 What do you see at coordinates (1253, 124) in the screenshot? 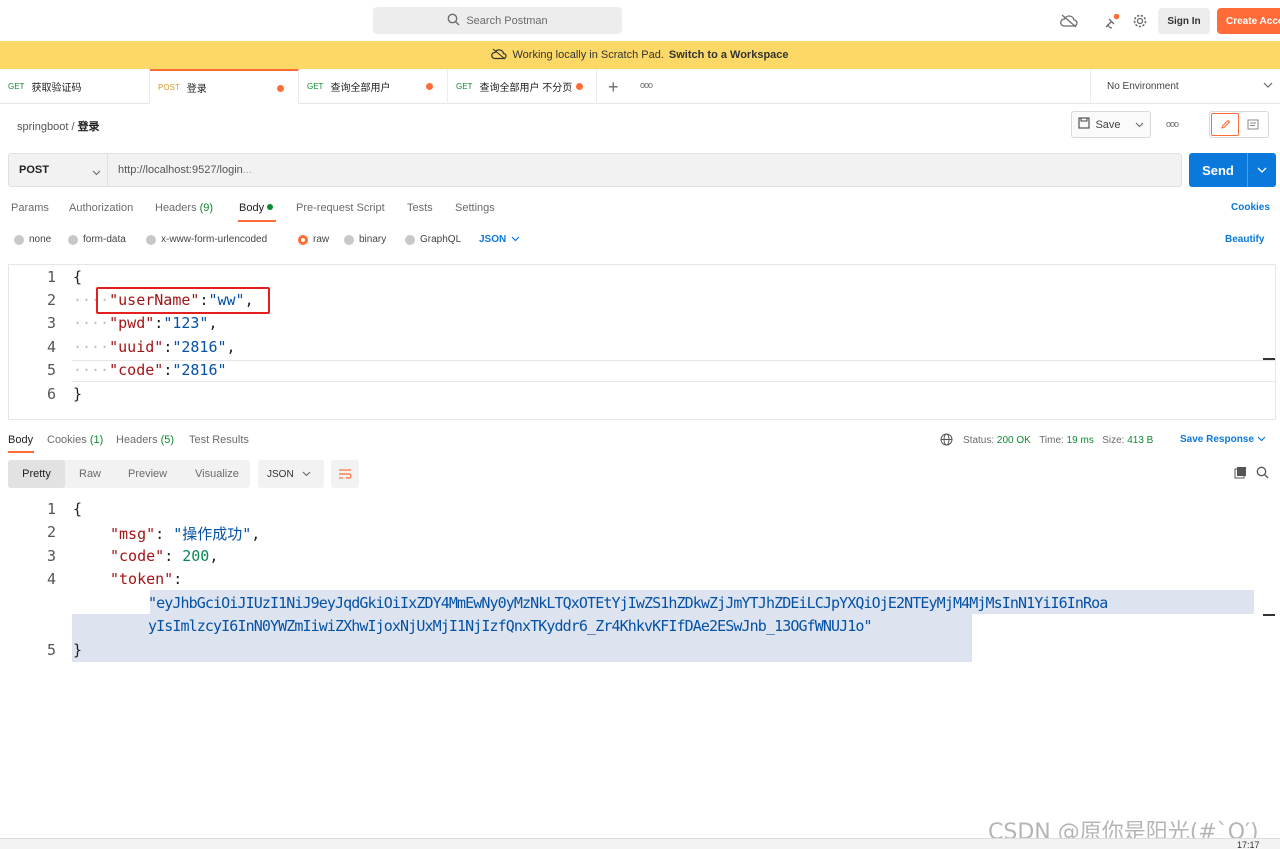
I see `documentation-icon` at bounding box center [1253, 124].